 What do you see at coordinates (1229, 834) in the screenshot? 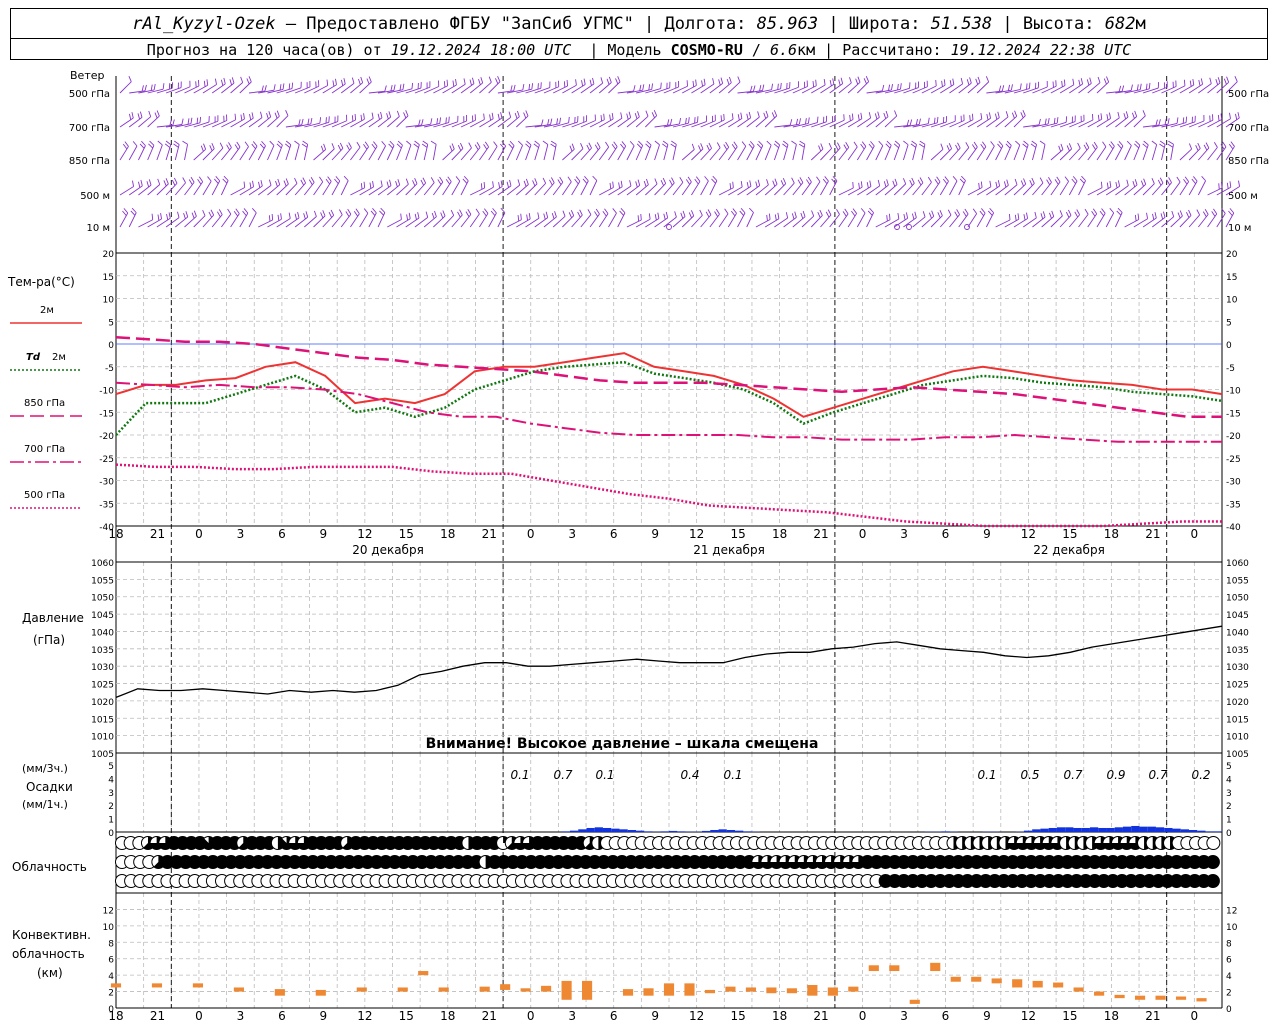
I see `precip-tick-right: 0` at bounding box center [1229, 834].